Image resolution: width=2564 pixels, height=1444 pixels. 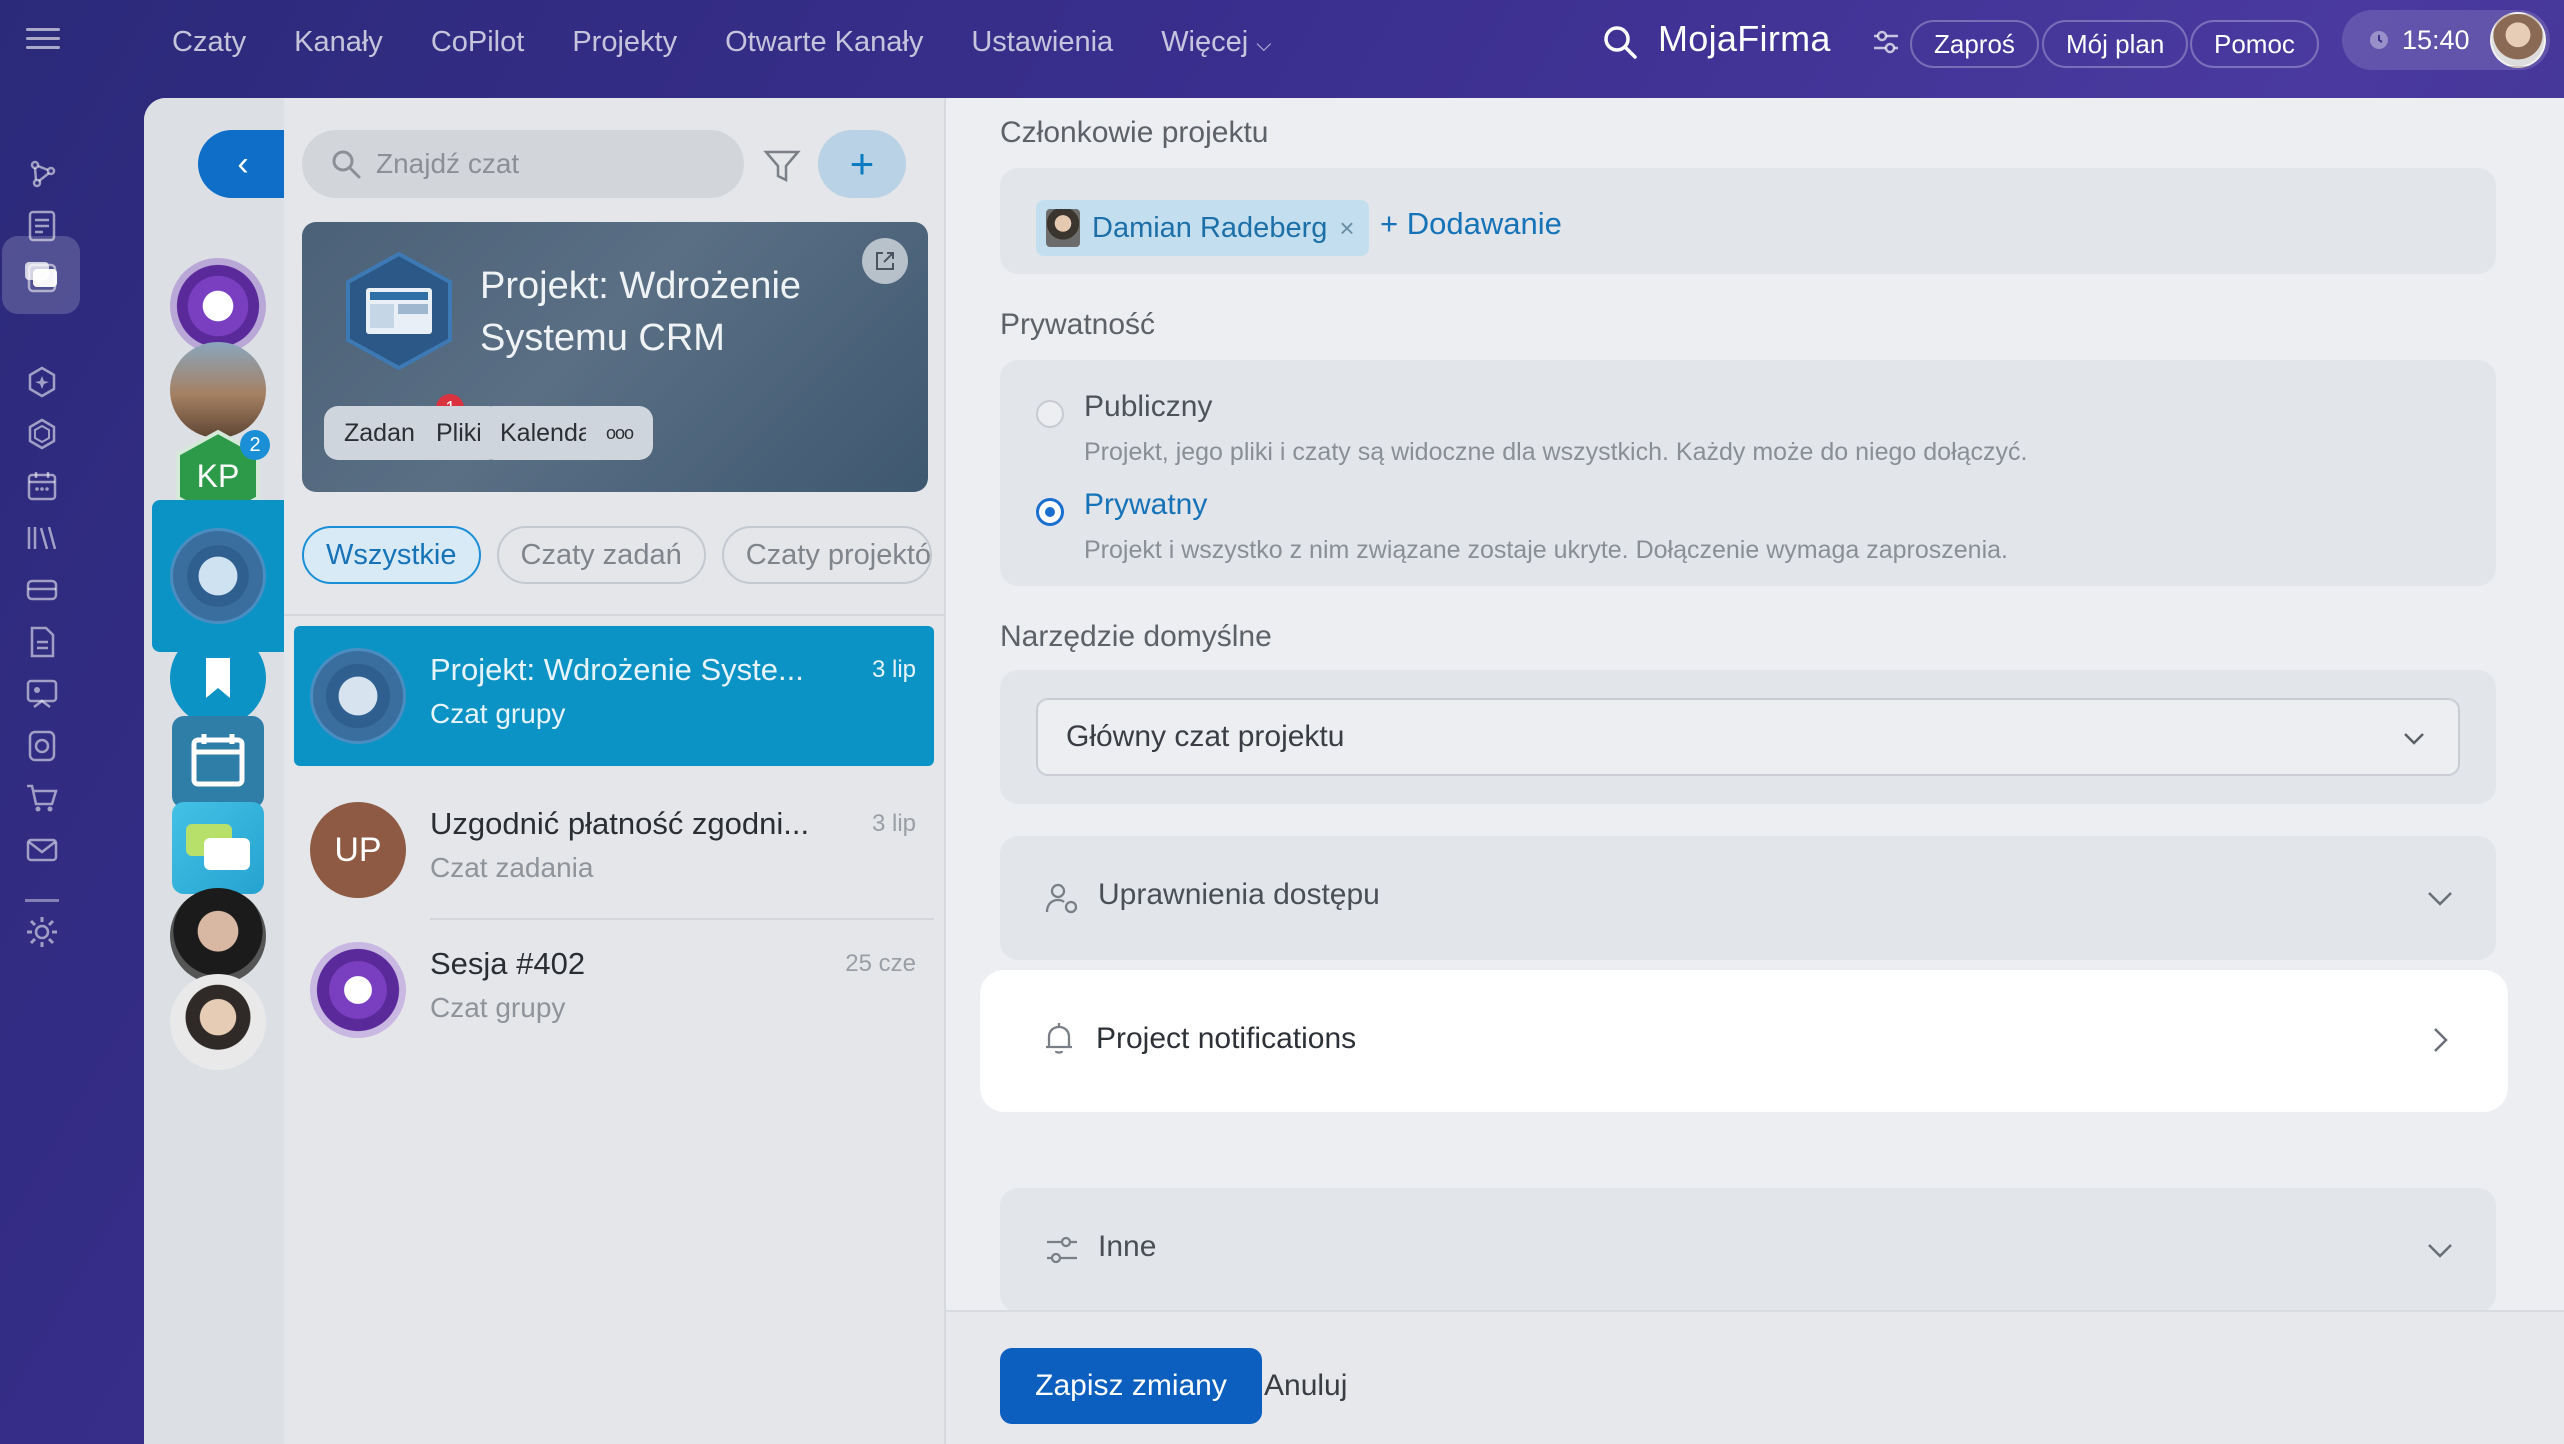 What do you see at coordinates (42, 746) in the screenshot?
I see `drive-icon` at bounding box center [42, 746].